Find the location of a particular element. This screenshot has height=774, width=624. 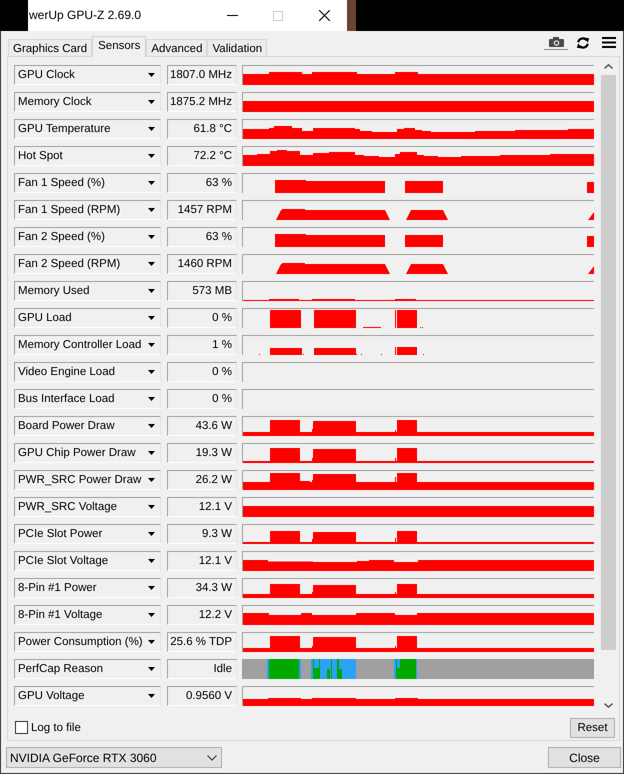

log-to-file-checkbox is located at coordinates (21, 727).